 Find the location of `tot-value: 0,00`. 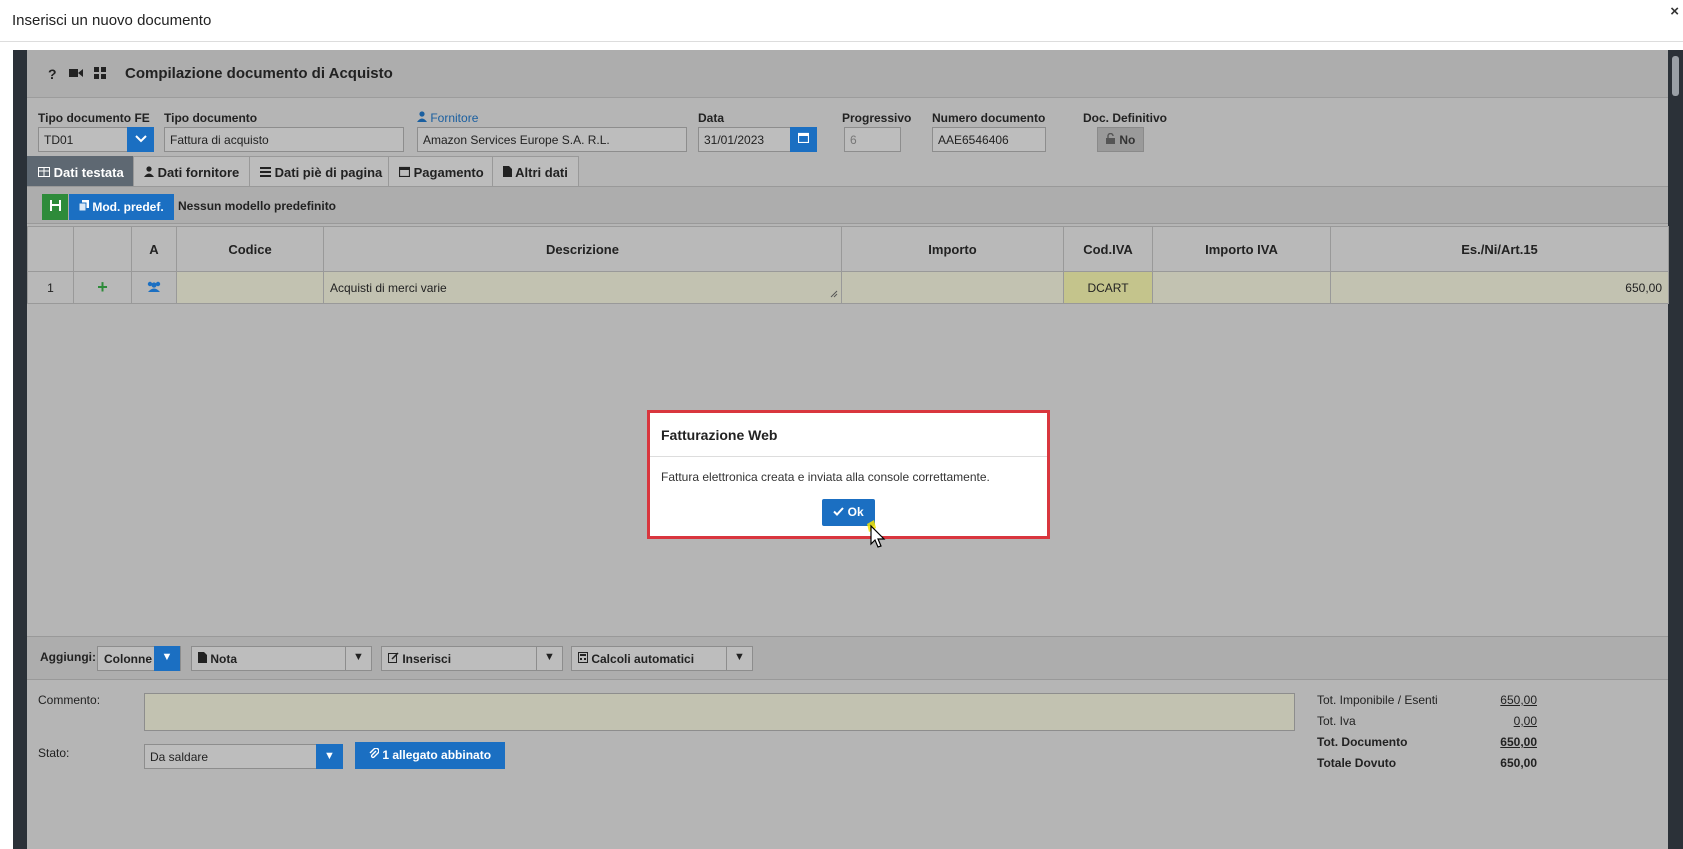

tot-value: 0,00 is located at coordinates (1525, 721).